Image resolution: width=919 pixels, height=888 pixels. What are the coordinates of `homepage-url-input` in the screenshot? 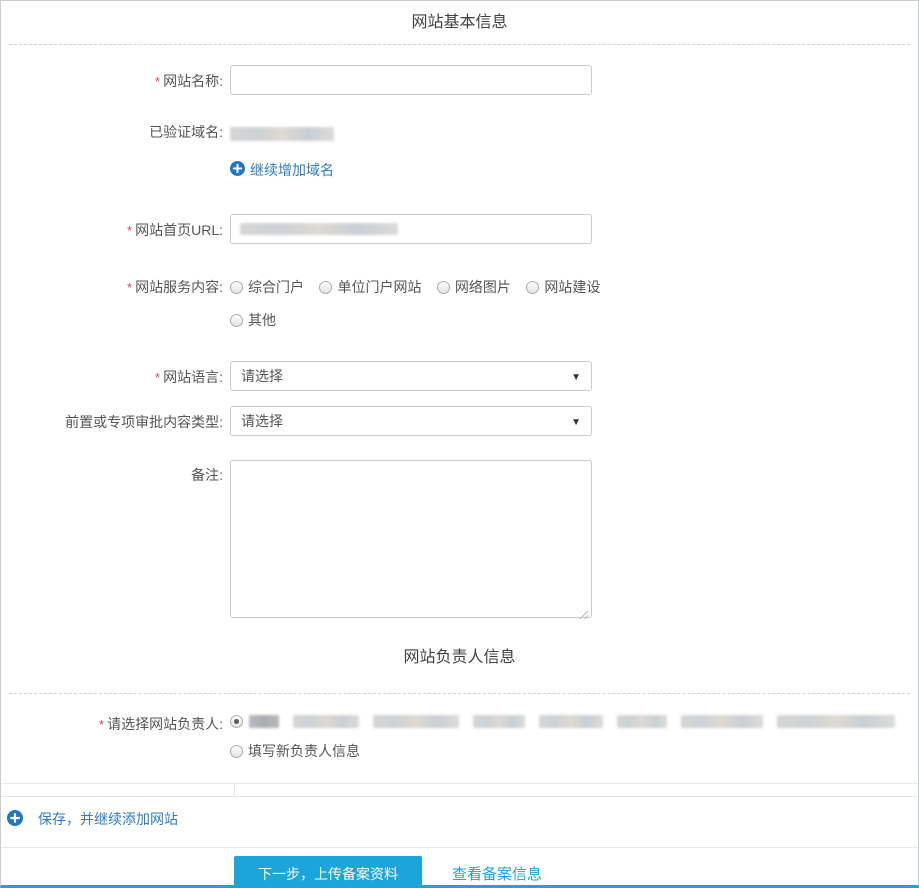 It's located at (411, 229).